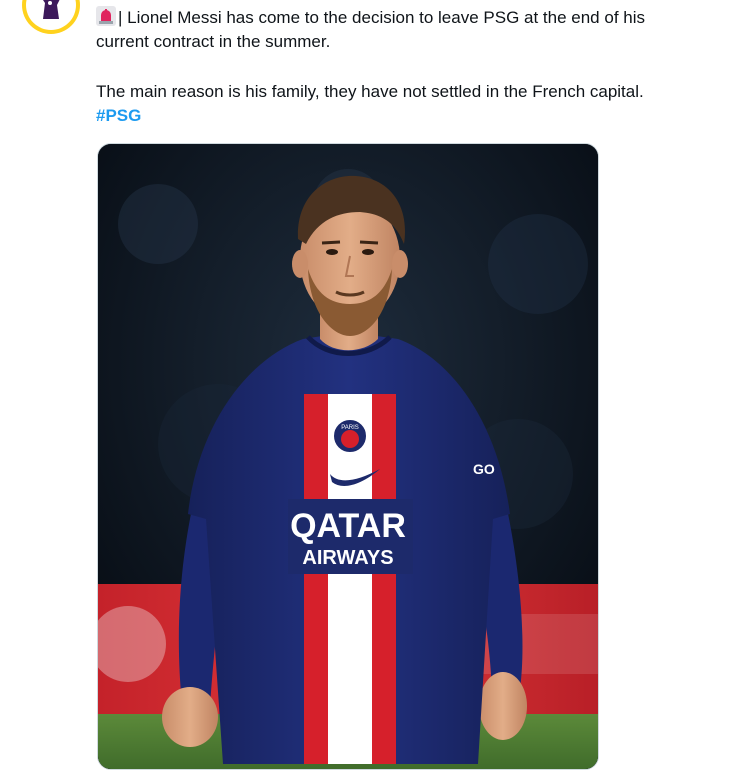 The height and width of the screenshot is (780, 730). Describe the element at coordinates (213, 41) in the screenshot. I see `tweet-line-2: current contract in the summer.` at that location.